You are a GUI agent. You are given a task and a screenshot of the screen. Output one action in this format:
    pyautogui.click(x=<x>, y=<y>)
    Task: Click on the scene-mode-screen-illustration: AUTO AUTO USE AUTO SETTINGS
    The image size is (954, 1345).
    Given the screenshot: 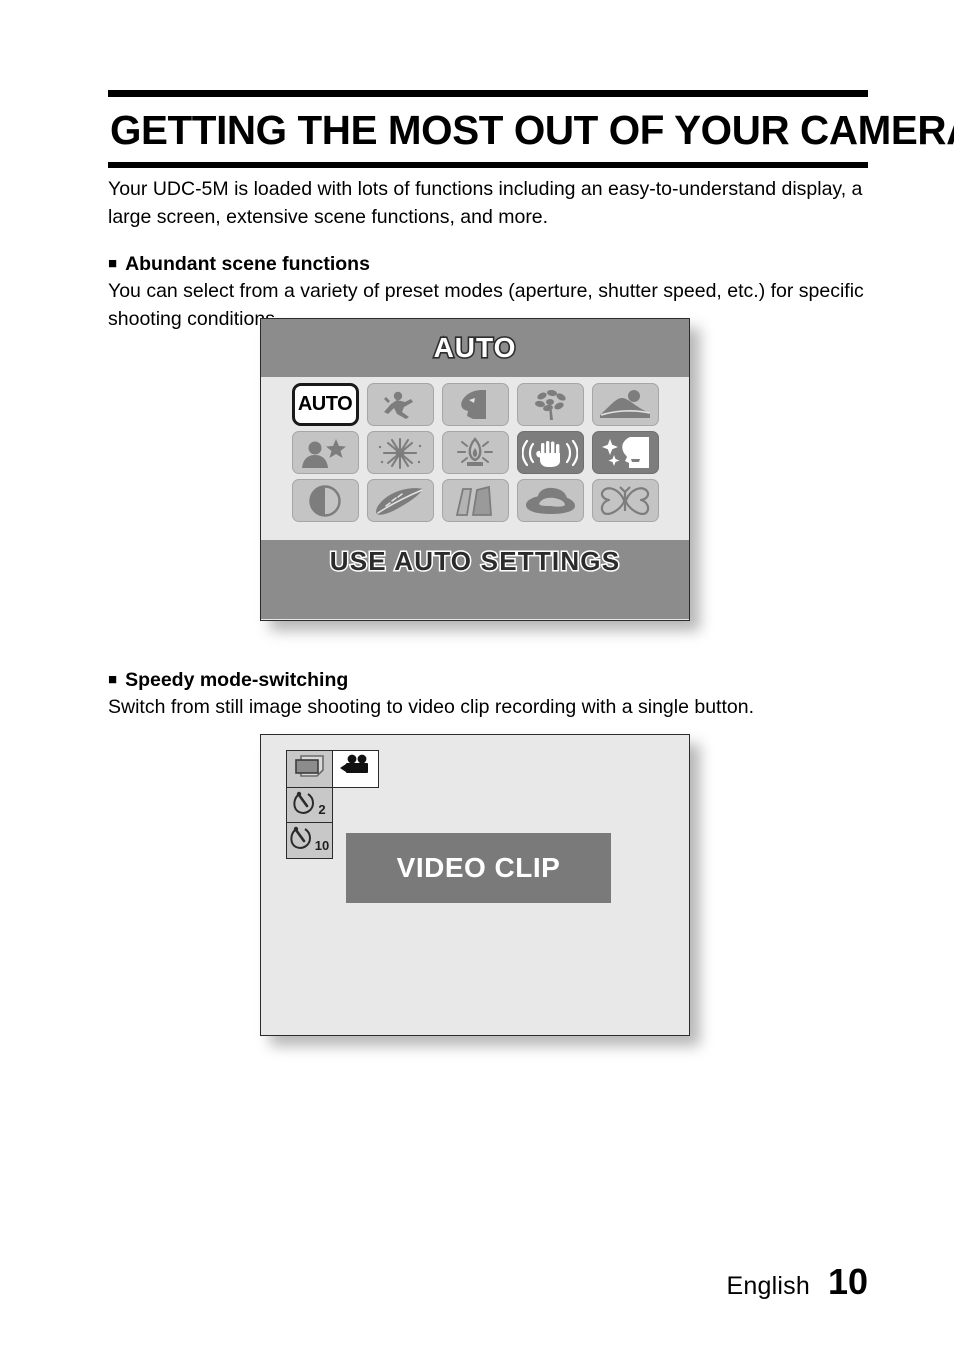 What is the action you would take?
    pyautogui.click(x=480, y=474)
    